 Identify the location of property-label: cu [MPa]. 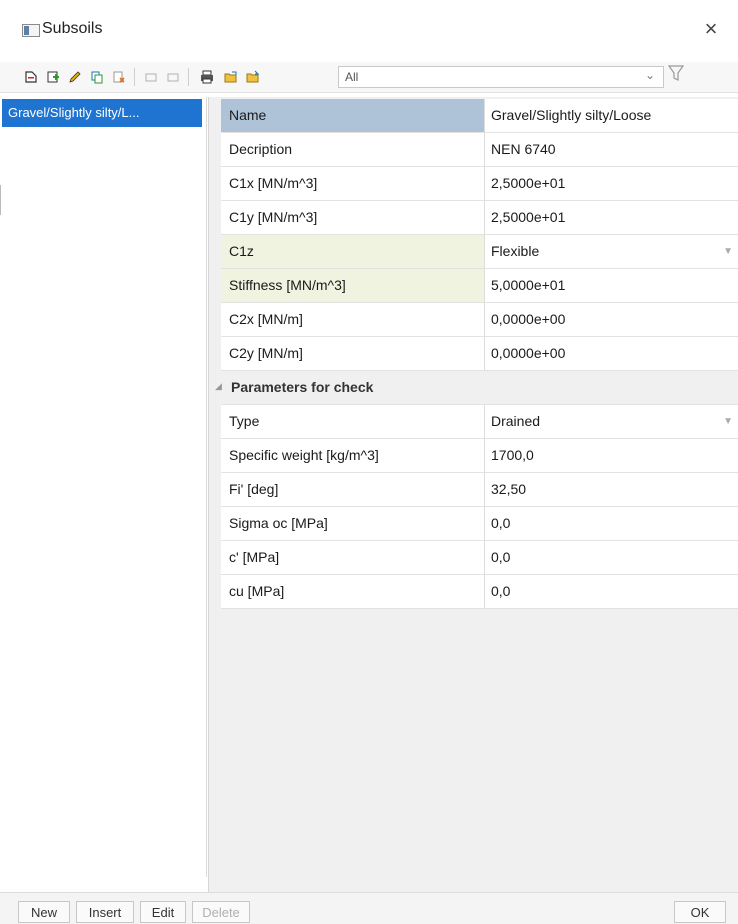
(353, 591).